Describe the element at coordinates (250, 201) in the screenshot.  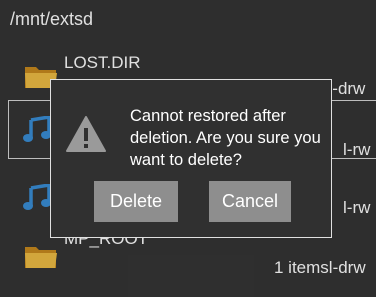
I see `cancel-button: Cancel` at that location.